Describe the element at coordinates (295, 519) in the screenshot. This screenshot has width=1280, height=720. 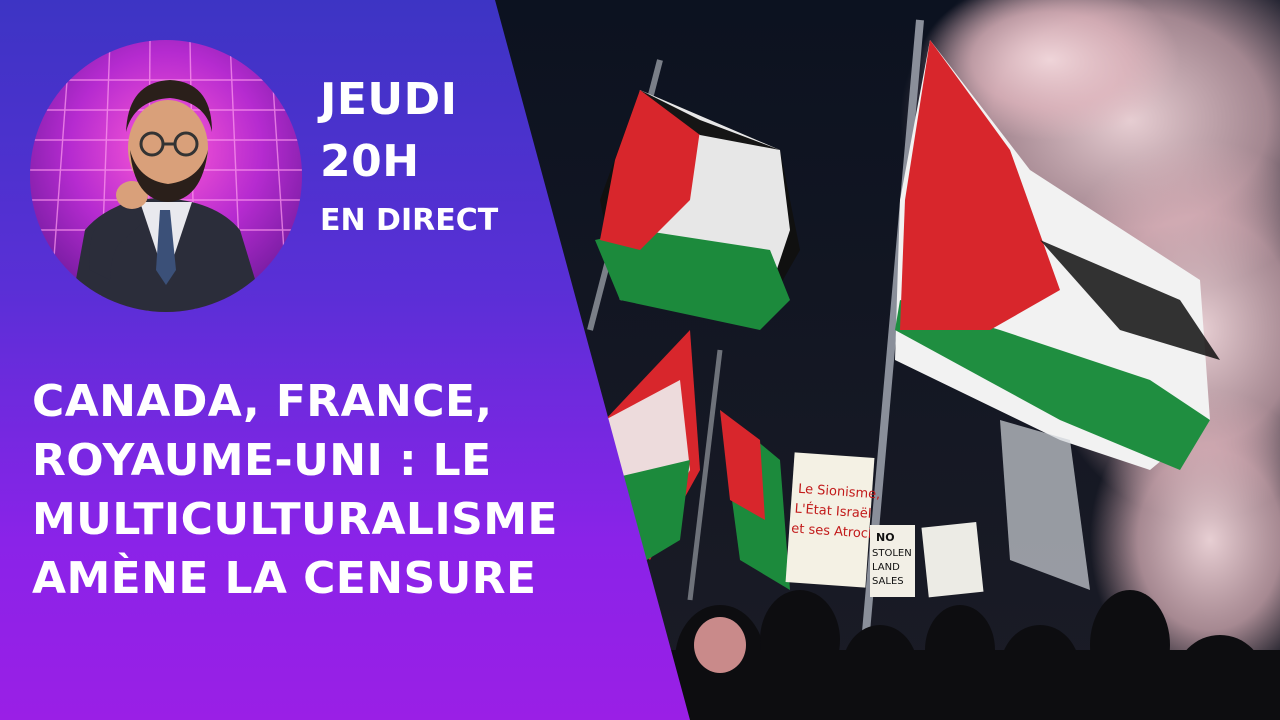
I see `headline-line: MULTICULTURALISME` at that location.